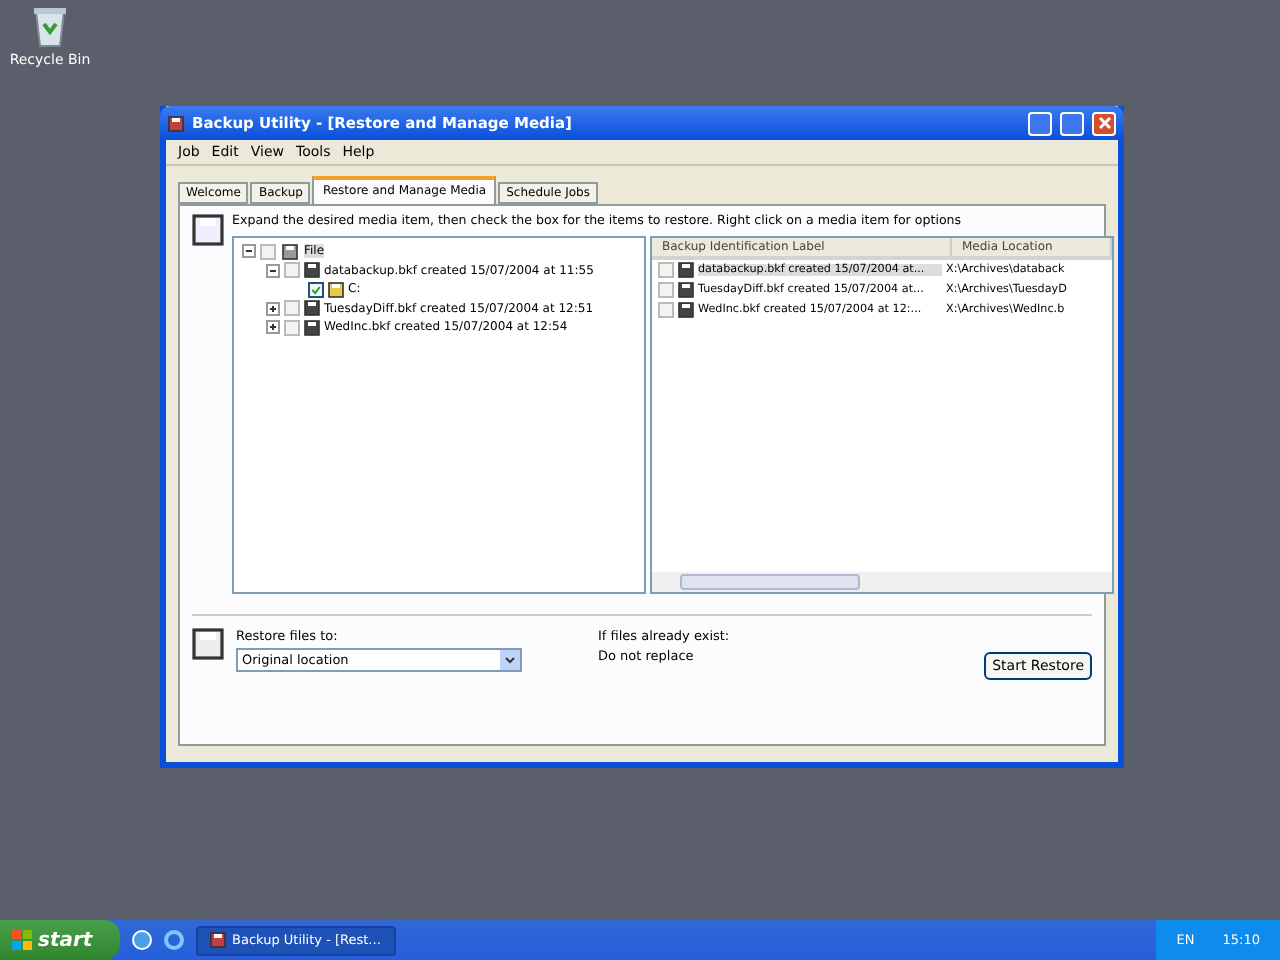 The image size is (1280, 960). I want to click on maximize-button, so click(1072, 123).